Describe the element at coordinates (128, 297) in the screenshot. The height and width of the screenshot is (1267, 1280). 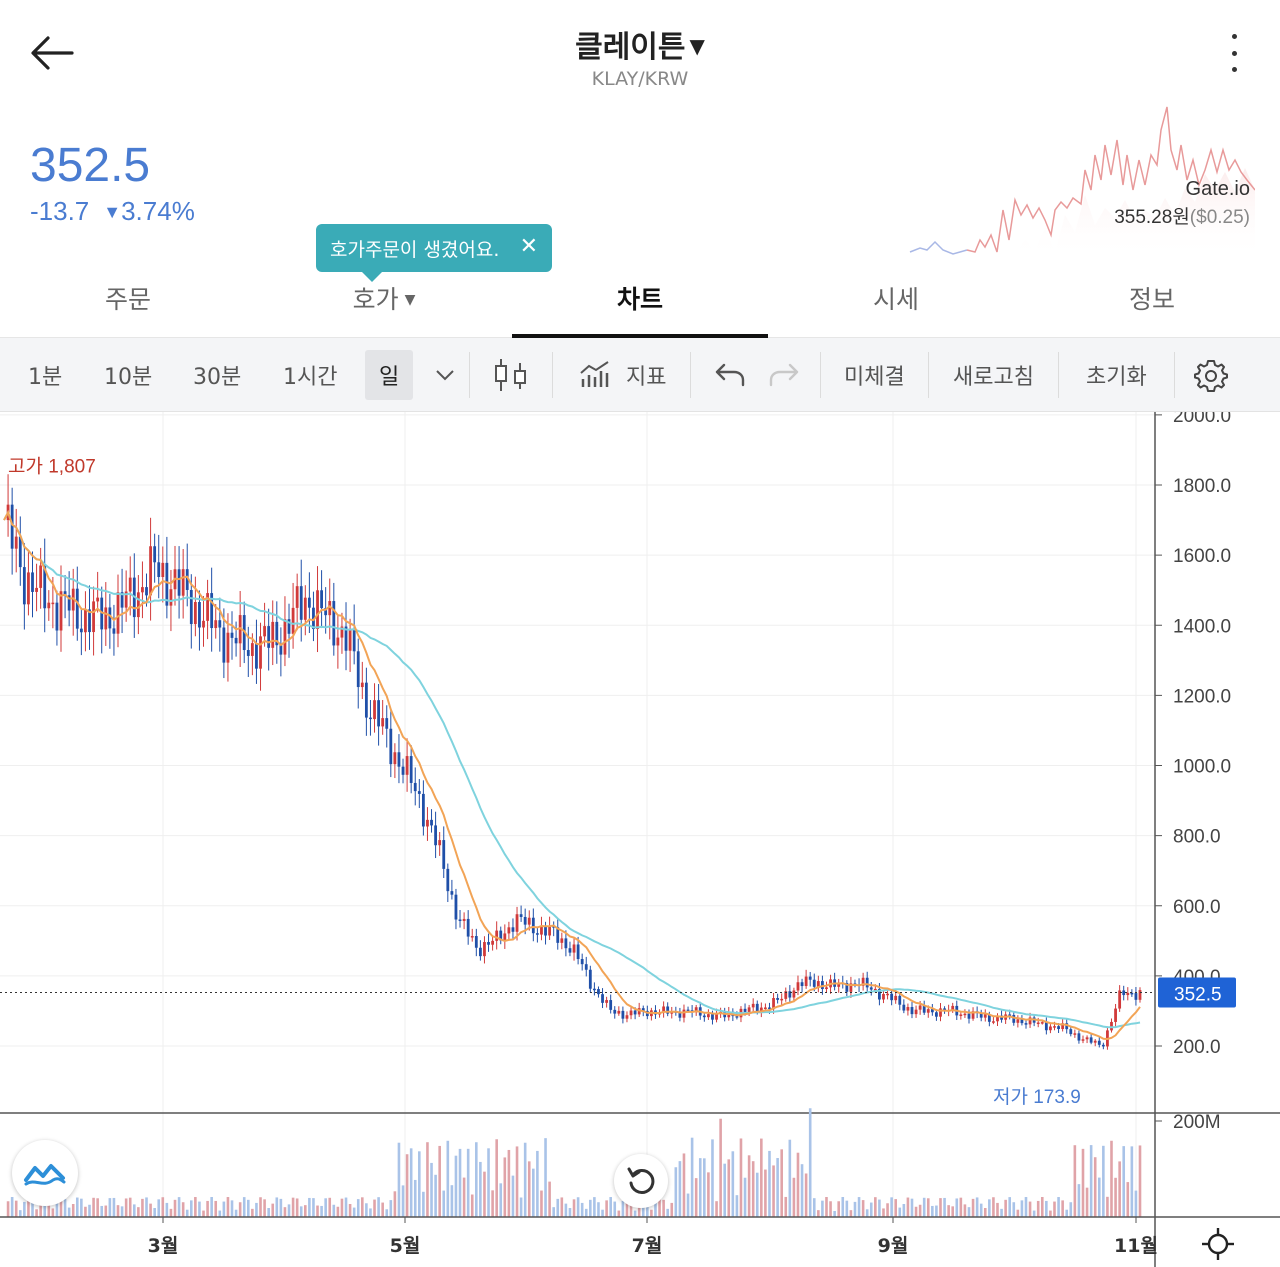
I see `tab-order: 주문` at that location.